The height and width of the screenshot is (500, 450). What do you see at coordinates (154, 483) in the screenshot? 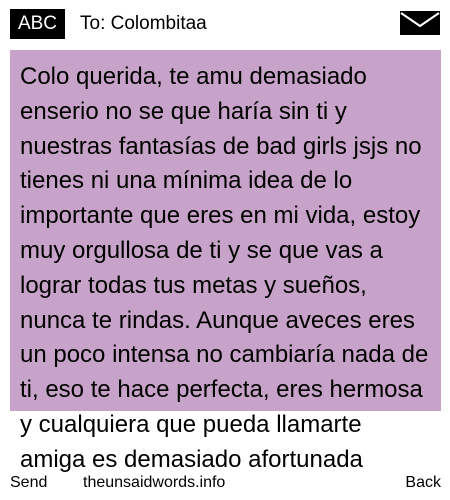
I see `center-softkey-label: theunsaidwords.info` at bounding box center [154, 483].